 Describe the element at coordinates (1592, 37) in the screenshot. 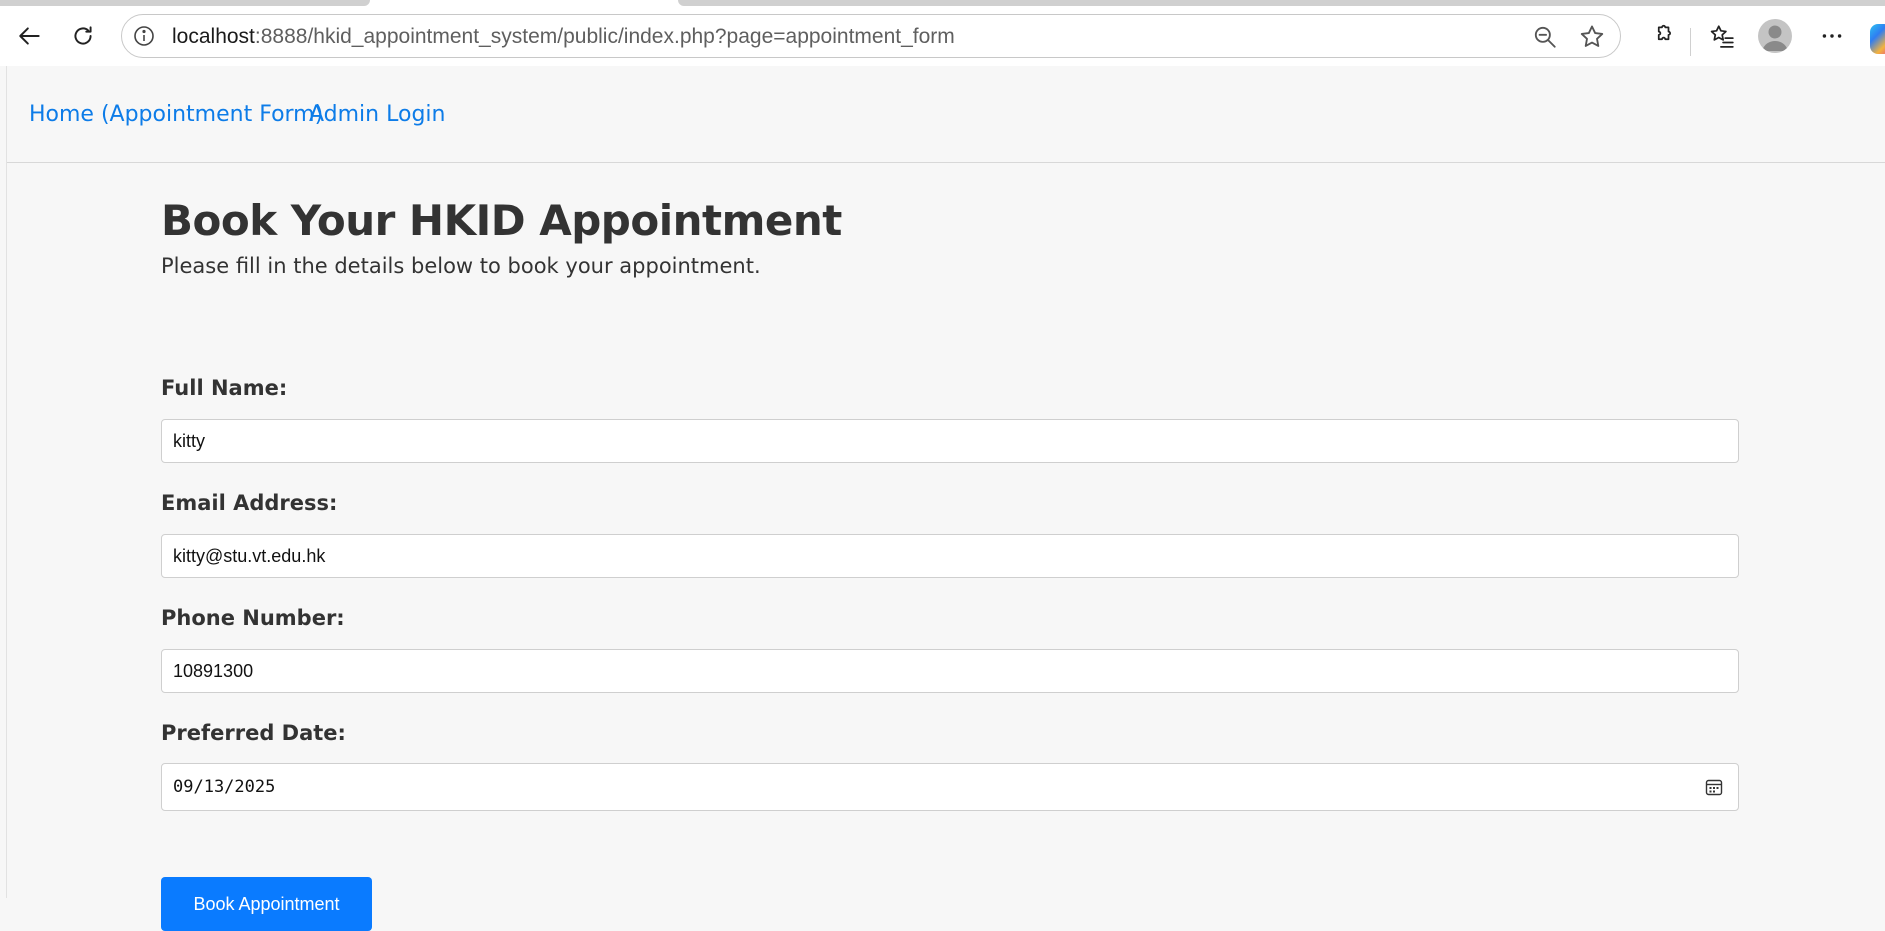

I see `favorite-star-icon` at that location.